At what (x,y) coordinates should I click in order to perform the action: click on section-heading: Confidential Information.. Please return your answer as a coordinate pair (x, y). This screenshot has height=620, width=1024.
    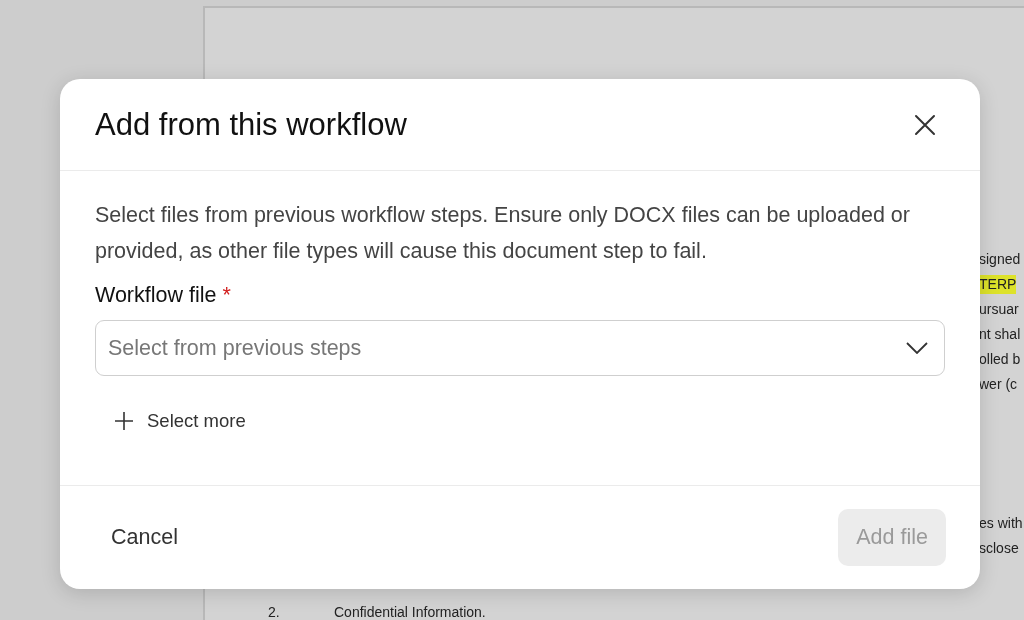
    Looking at the image, I should click on (410, 612).